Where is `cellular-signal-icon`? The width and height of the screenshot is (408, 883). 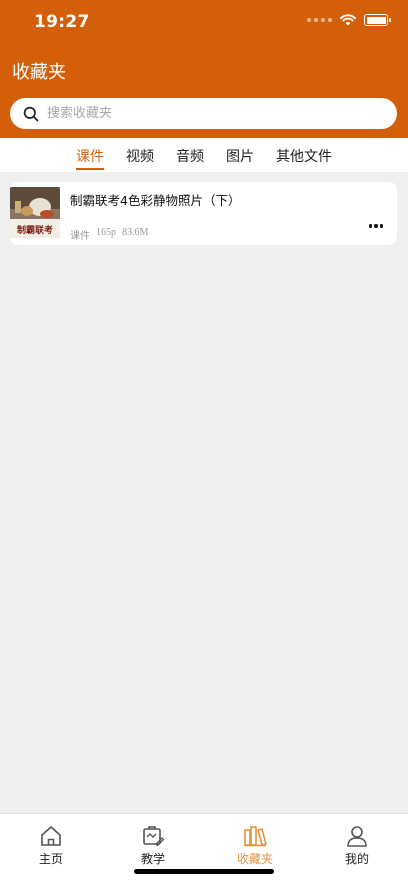 cellular-signal-icon is located at coordinates (319, 20).